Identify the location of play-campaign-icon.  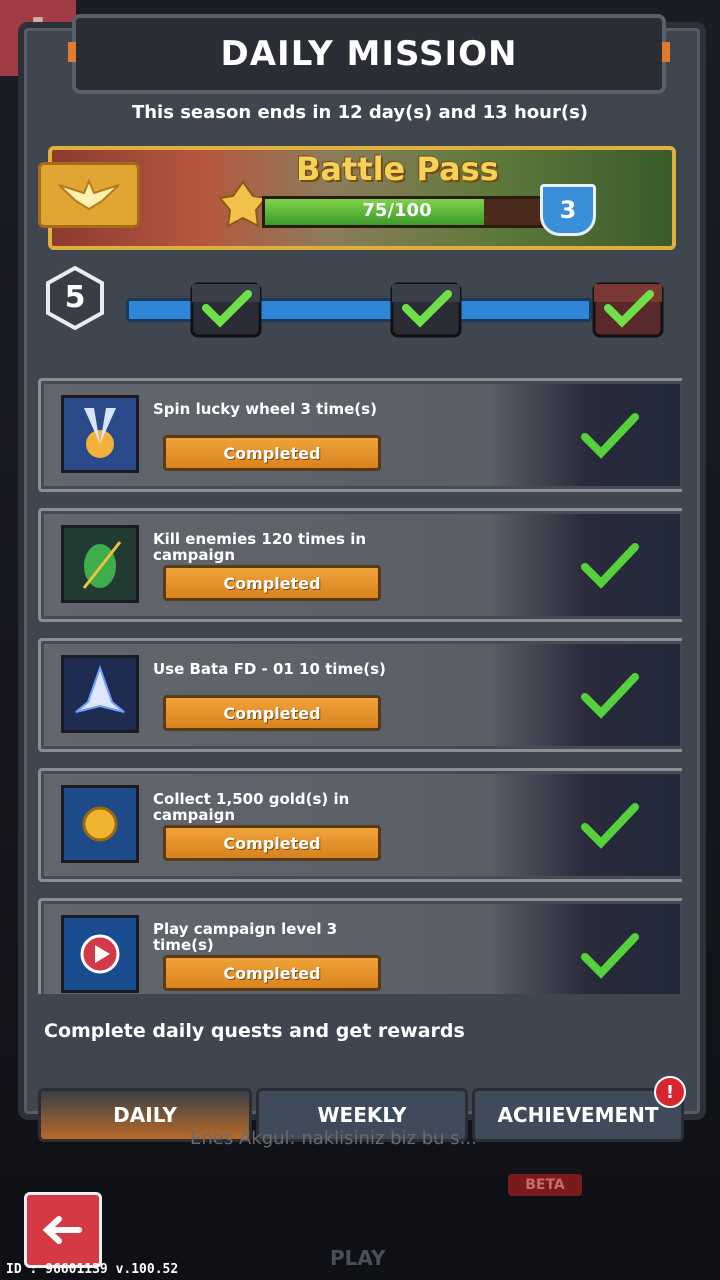
(100, 954).